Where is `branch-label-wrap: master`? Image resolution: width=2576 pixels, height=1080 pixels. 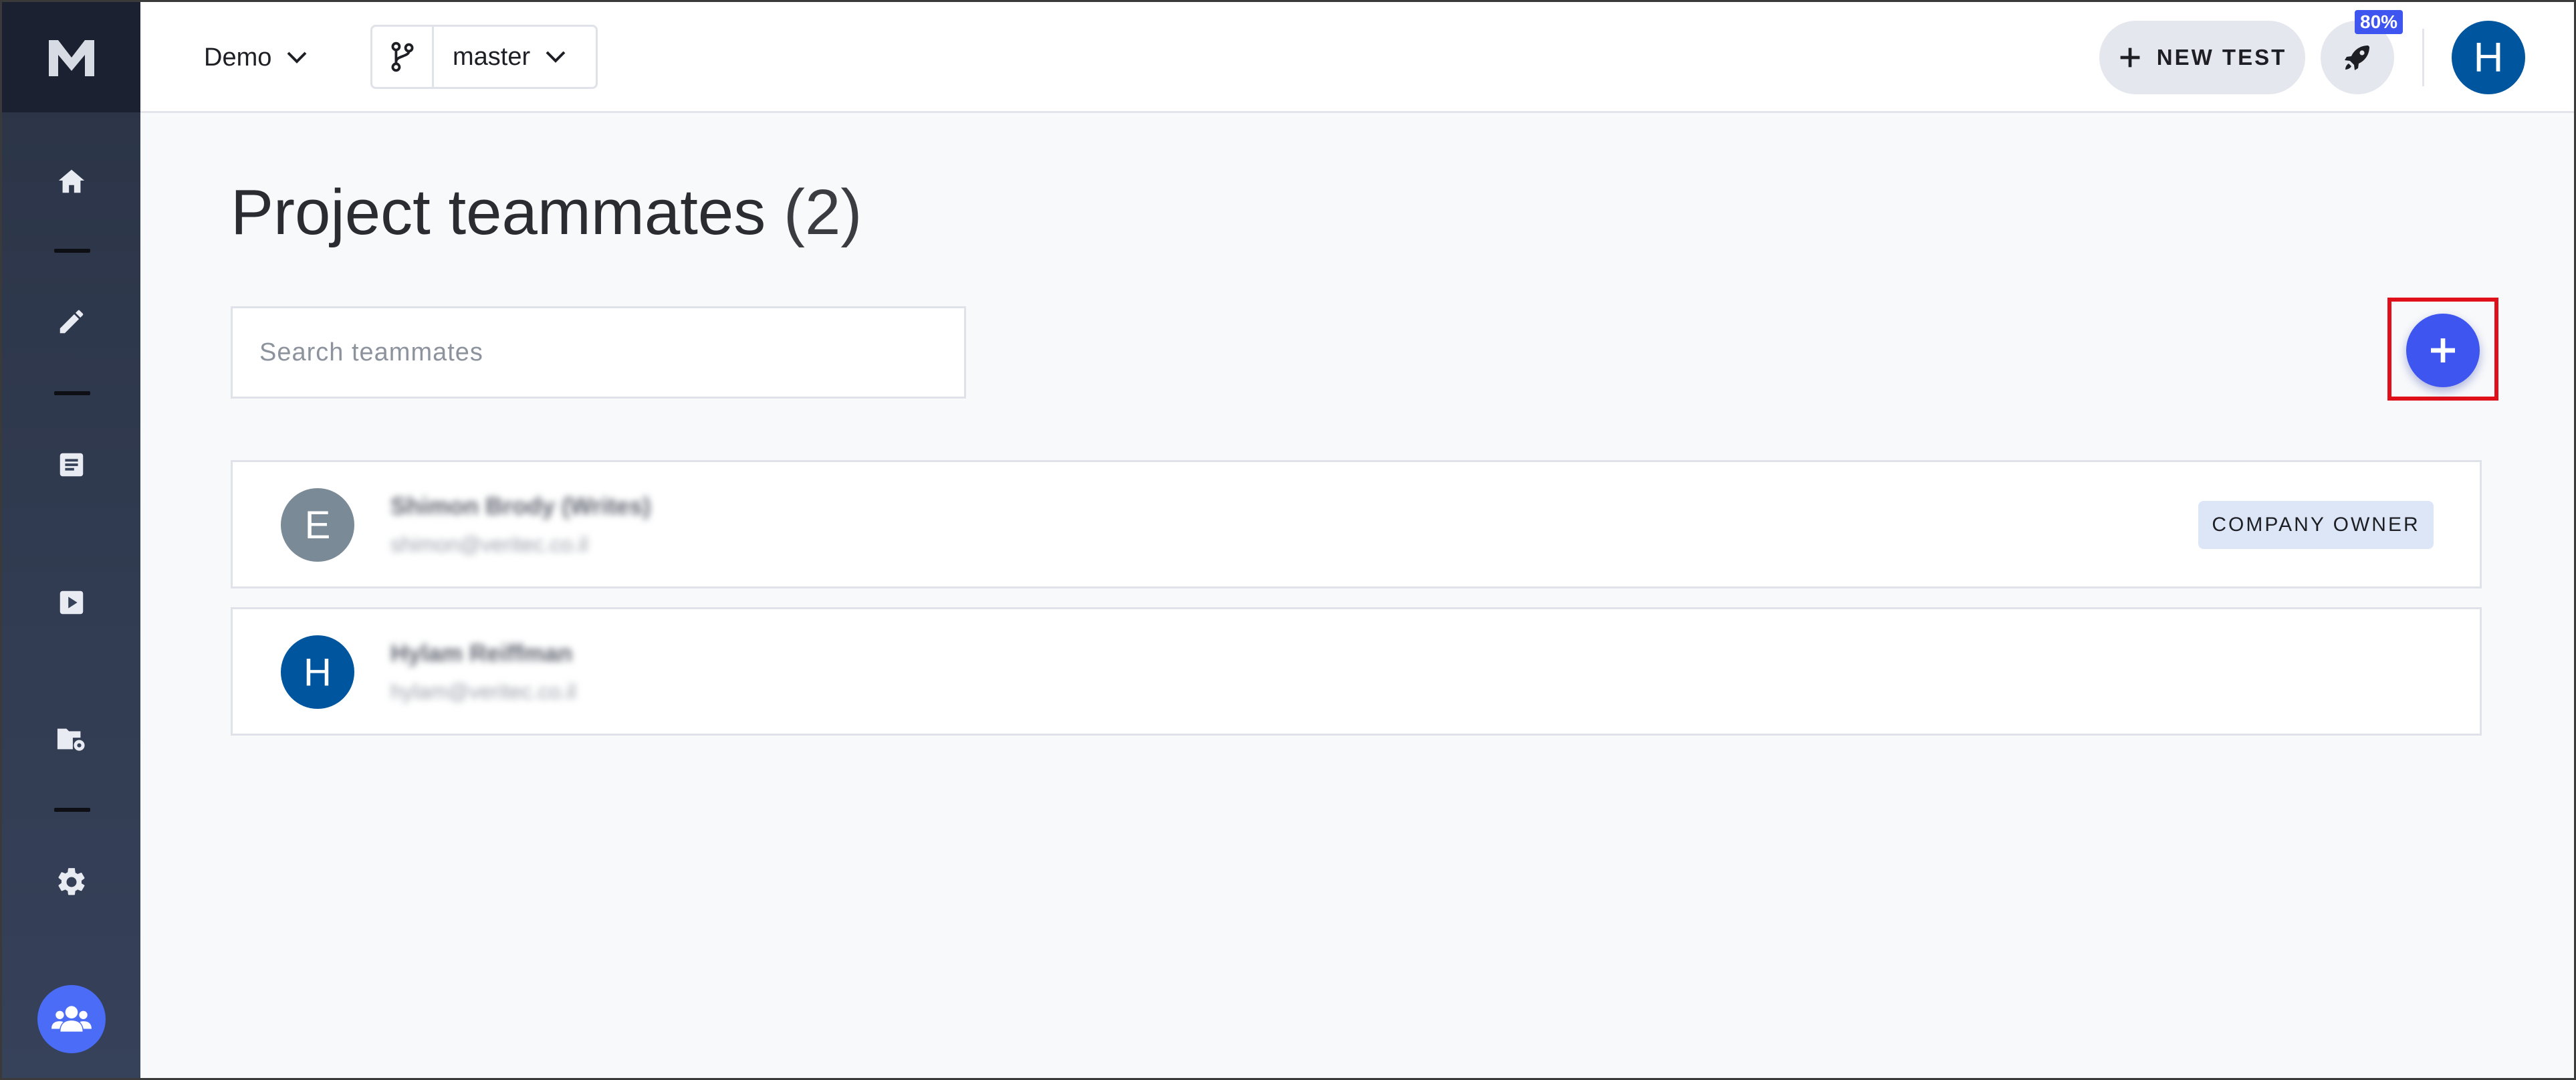 branch-label-wrap: master is located at coordinates (500, 57).